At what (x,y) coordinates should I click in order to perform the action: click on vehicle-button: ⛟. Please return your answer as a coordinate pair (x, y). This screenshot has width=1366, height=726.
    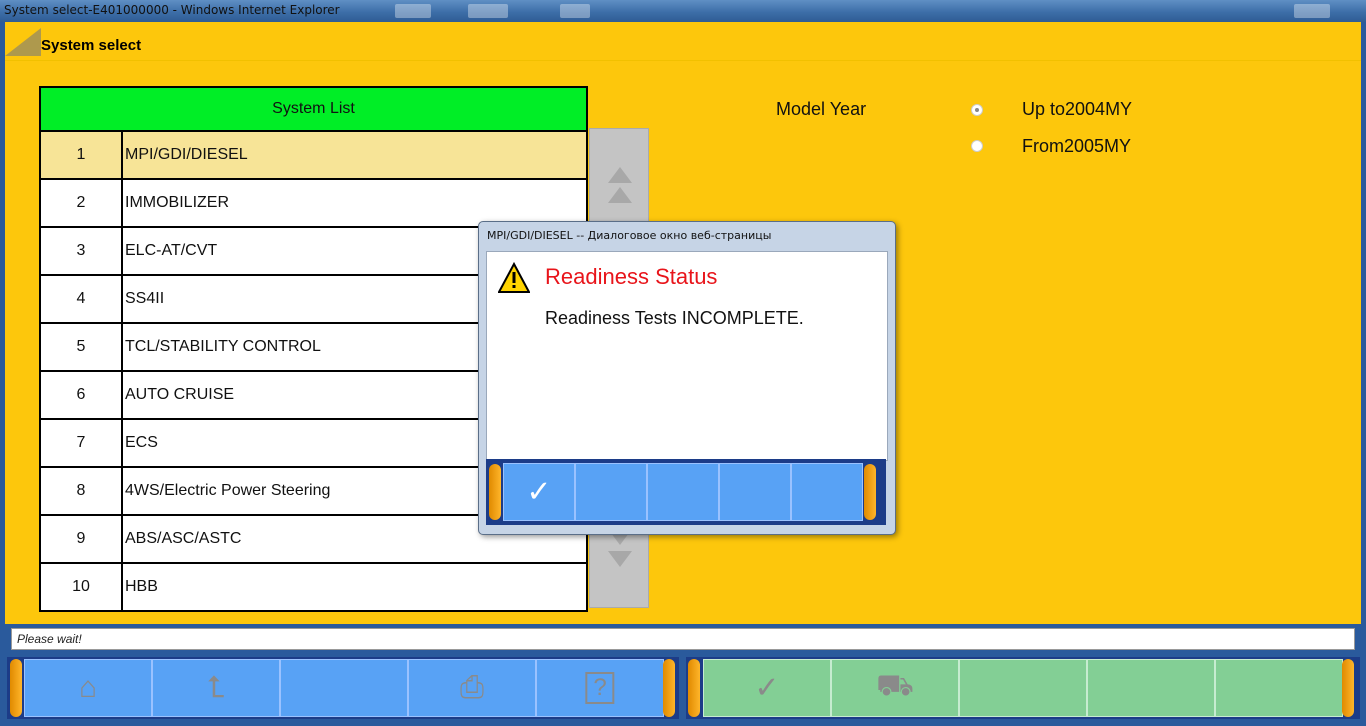
    Looking at the image, I should click on (895, 688).